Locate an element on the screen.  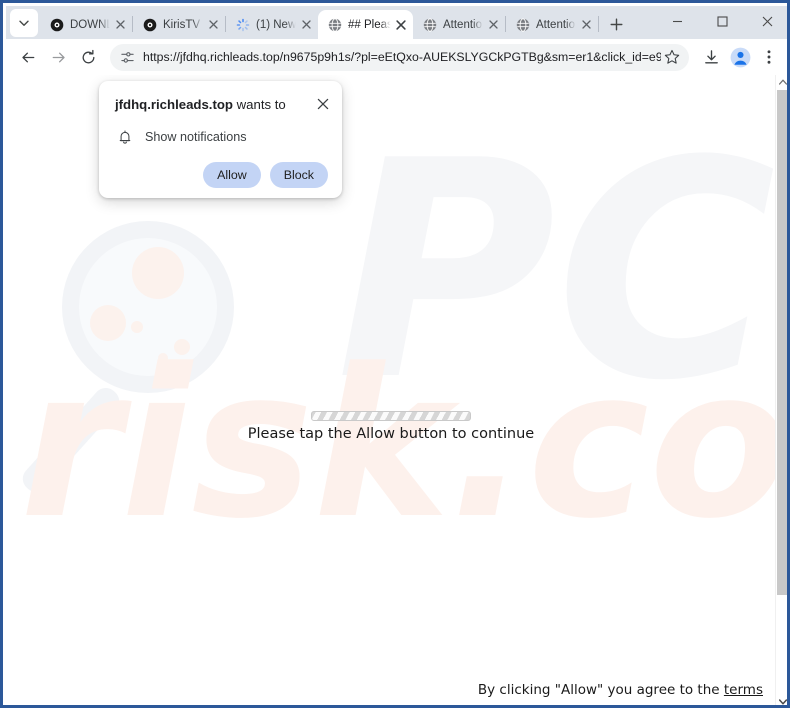
minimize-icon is located at coordinates (677, 21).